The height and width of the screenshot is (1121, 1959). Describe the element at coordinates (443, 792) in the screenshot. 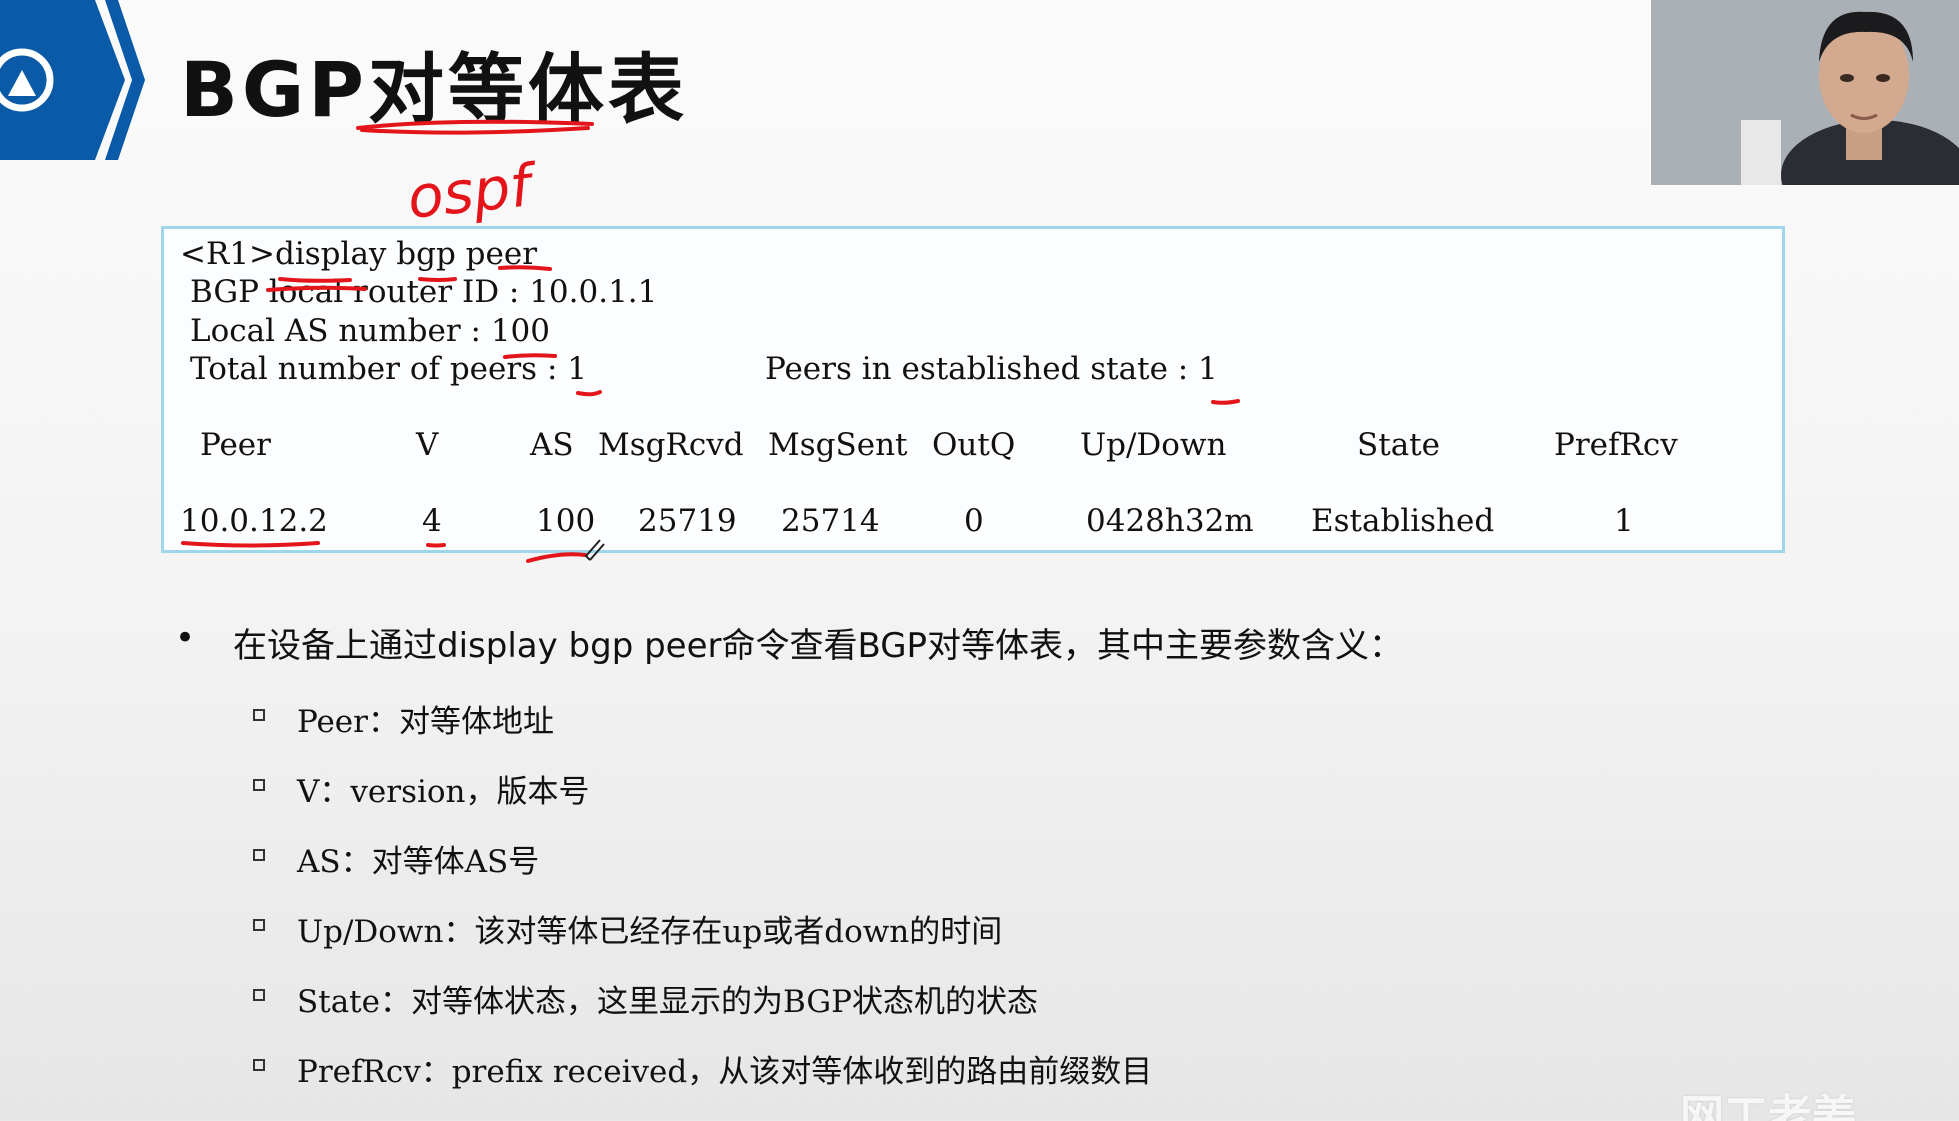

I see `sub-bullet-text: V：version，版本号` at that location.